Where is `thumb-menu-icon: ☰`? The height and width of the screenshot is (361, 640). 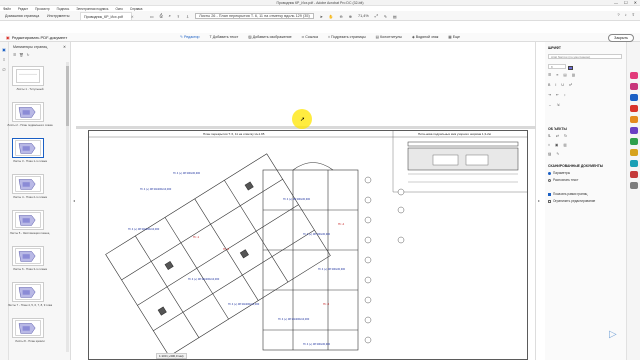
thumb-menu-icon: ☰ is located at coordinates (14, 55).